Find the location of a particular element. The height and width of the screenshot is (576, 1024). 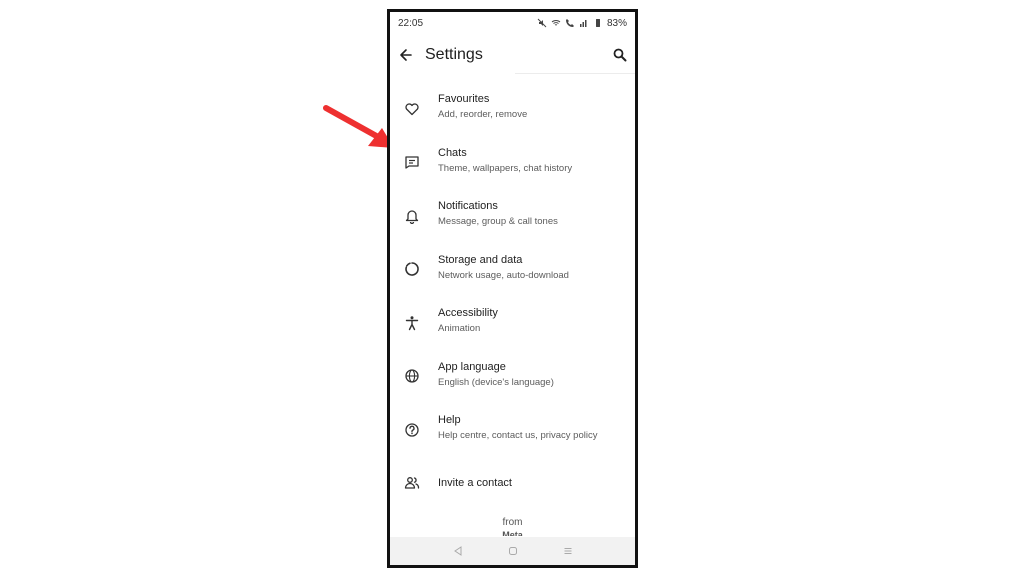

menu-item-title: Accessibility is located at coordinates (468, 313).